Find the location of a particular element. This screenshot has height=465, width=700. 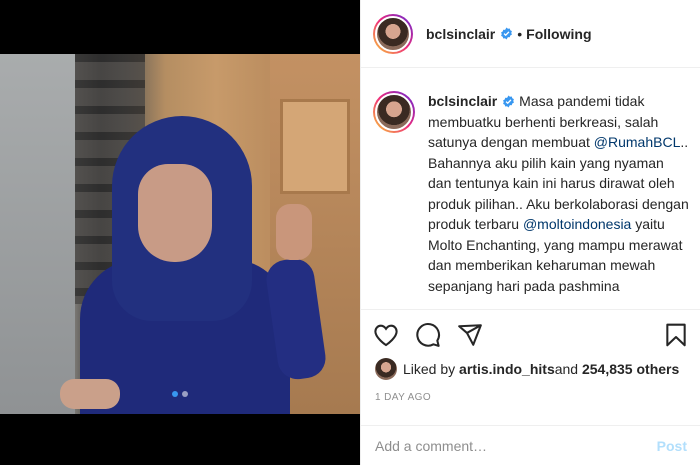

avatar is located at coordinates (393, 33).